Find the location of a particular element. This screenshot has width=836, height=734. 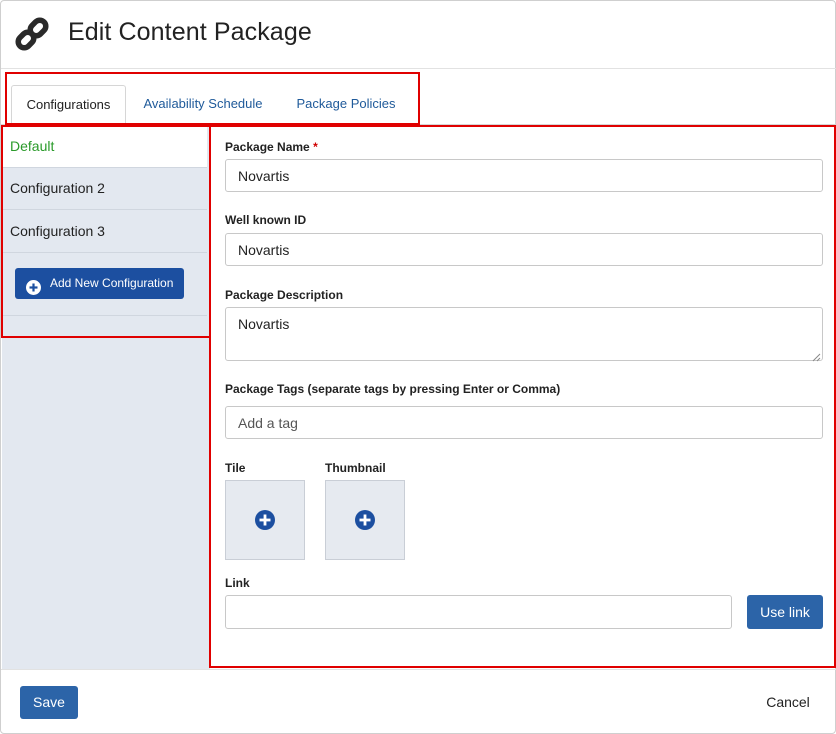

link-icon is located at coordinates (32, 34).